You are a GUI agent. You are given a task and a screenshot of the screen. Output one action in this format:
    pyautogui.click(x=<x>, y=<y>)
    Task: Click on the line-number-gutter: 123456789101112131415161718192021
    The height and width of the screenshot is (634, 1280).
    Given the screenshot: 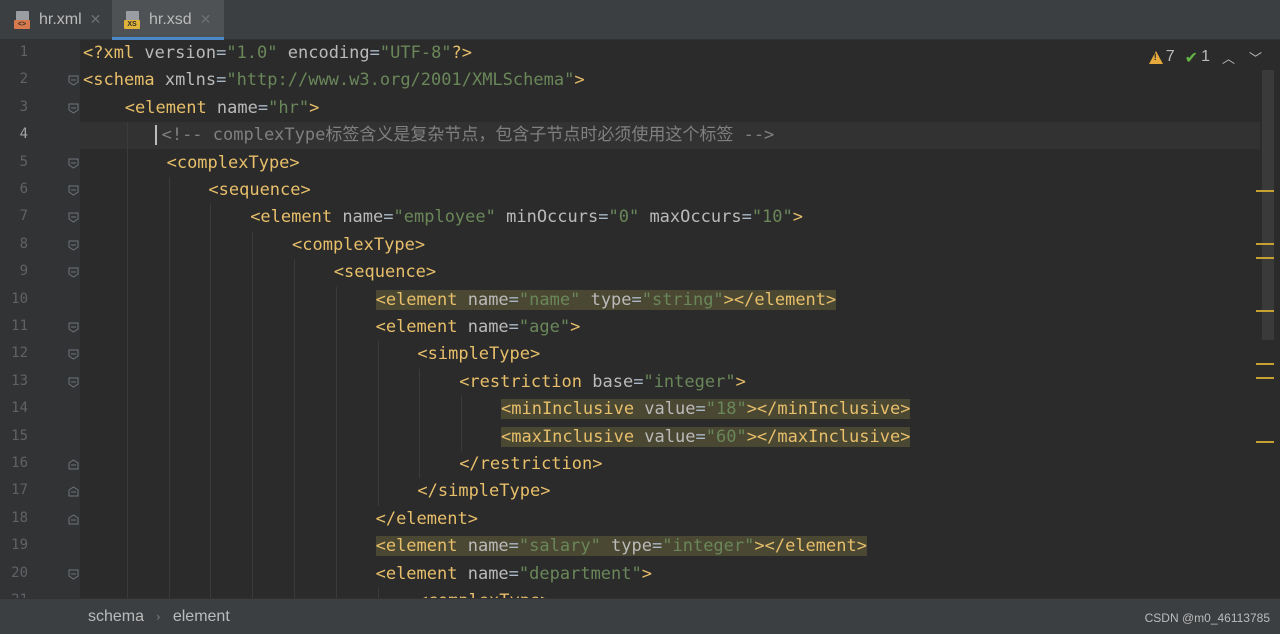 What is the action you would take?
    pyautogui.click(x=40, y=324)
    